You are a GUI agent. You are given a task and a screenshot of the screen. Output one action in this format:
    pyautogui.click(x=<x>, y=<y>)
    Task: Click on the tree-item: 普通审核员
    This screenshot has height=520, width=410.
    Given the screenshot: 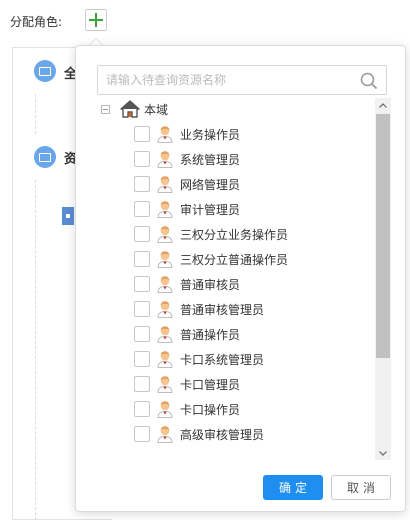 What is the action you would take?
    pyautogui.click(x=187, y=284)
    